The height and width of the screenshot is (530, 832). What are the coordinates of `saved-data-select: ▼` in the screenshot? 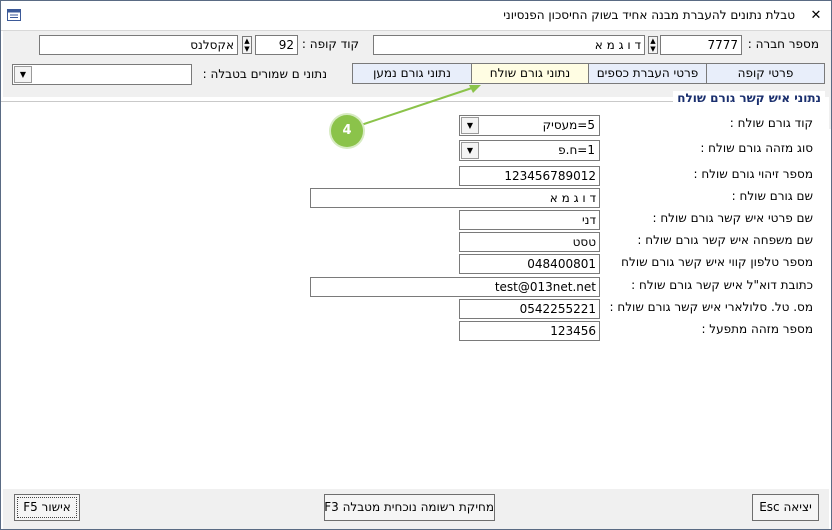 It's located at (102, 74).